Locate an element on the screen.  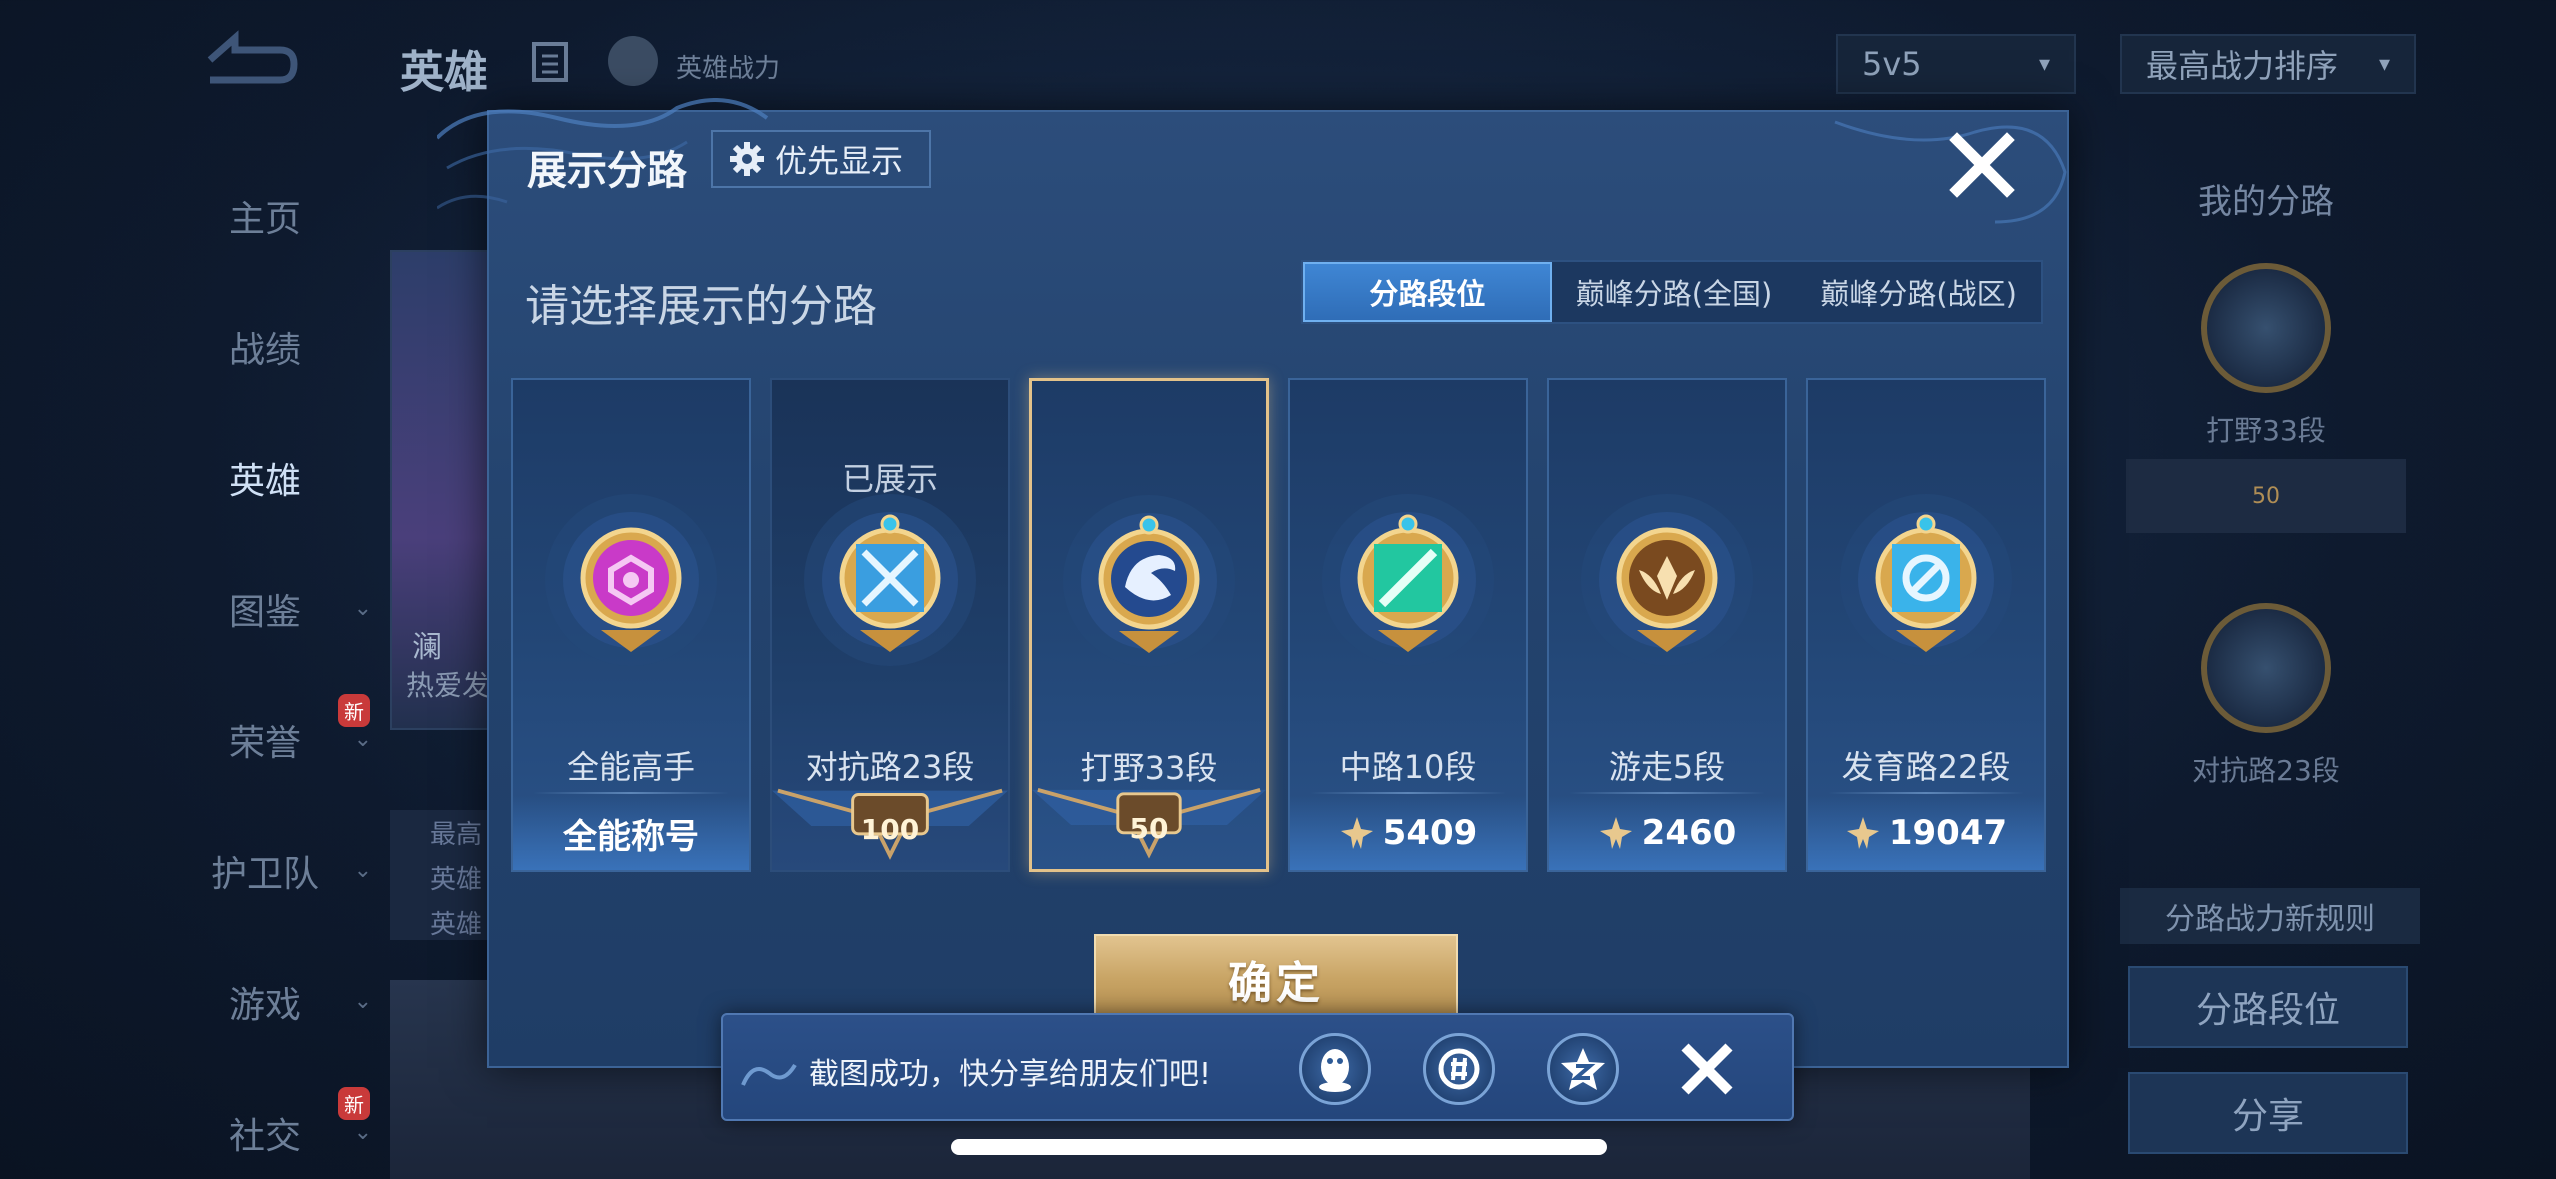
my-lane-label: 打野33段 is located at coordinates (2266, 430).